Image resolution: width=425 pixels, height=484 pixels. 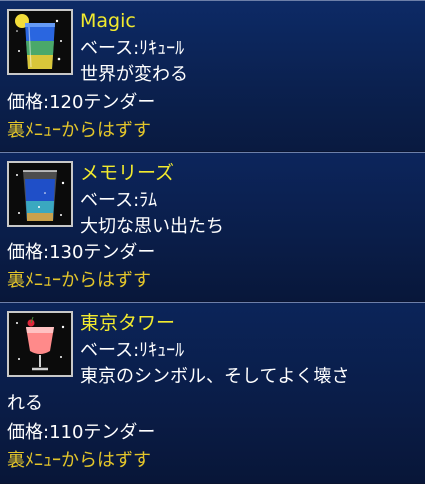 What do you see at coordinates (128, 323) in the screenshot?
I see `item-name: 東京タワー` at bounding box center [128, 323].